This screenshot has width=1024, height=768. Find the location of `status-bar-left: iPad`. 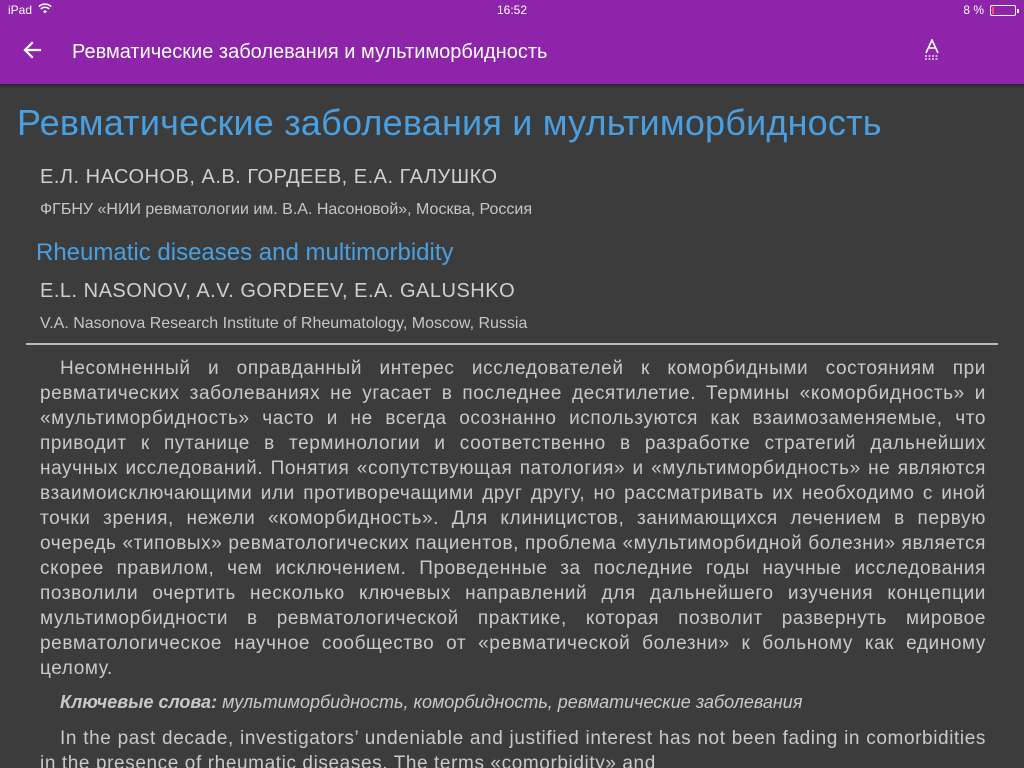

status-bar-left: iPad is located at coordinates (30, 10).